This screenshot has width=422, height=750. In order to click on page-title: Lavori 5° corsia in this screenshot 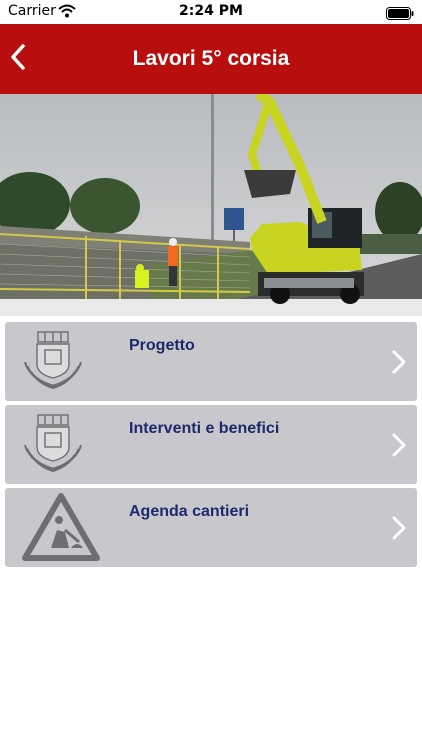, I will do `click(211, 58)`.